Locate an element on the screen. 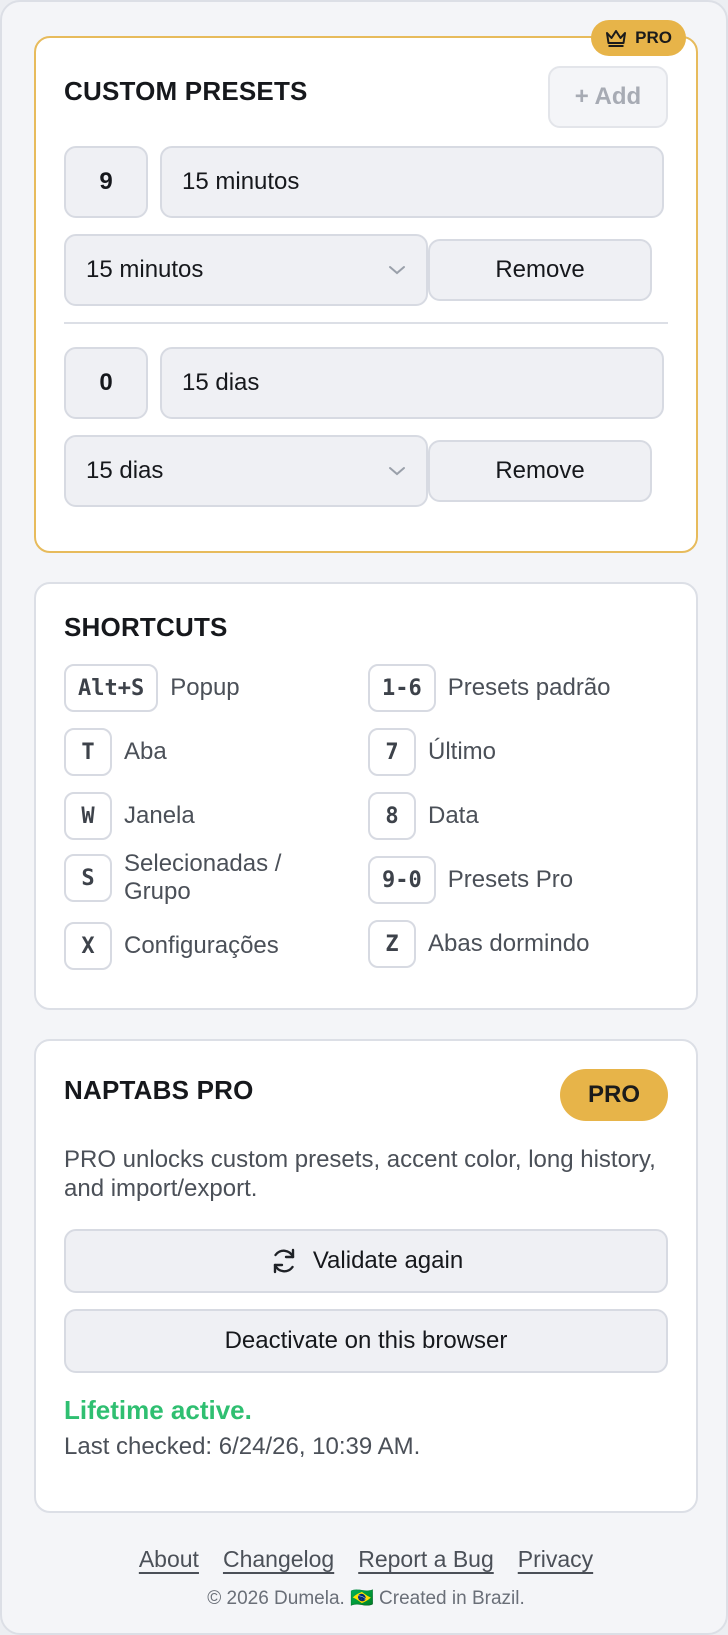 Image resolution: width=728 pixels, height=1635 pixels. footer-links: About Changelog Report a Bug Privacy is located at coordinates (365, 1559).